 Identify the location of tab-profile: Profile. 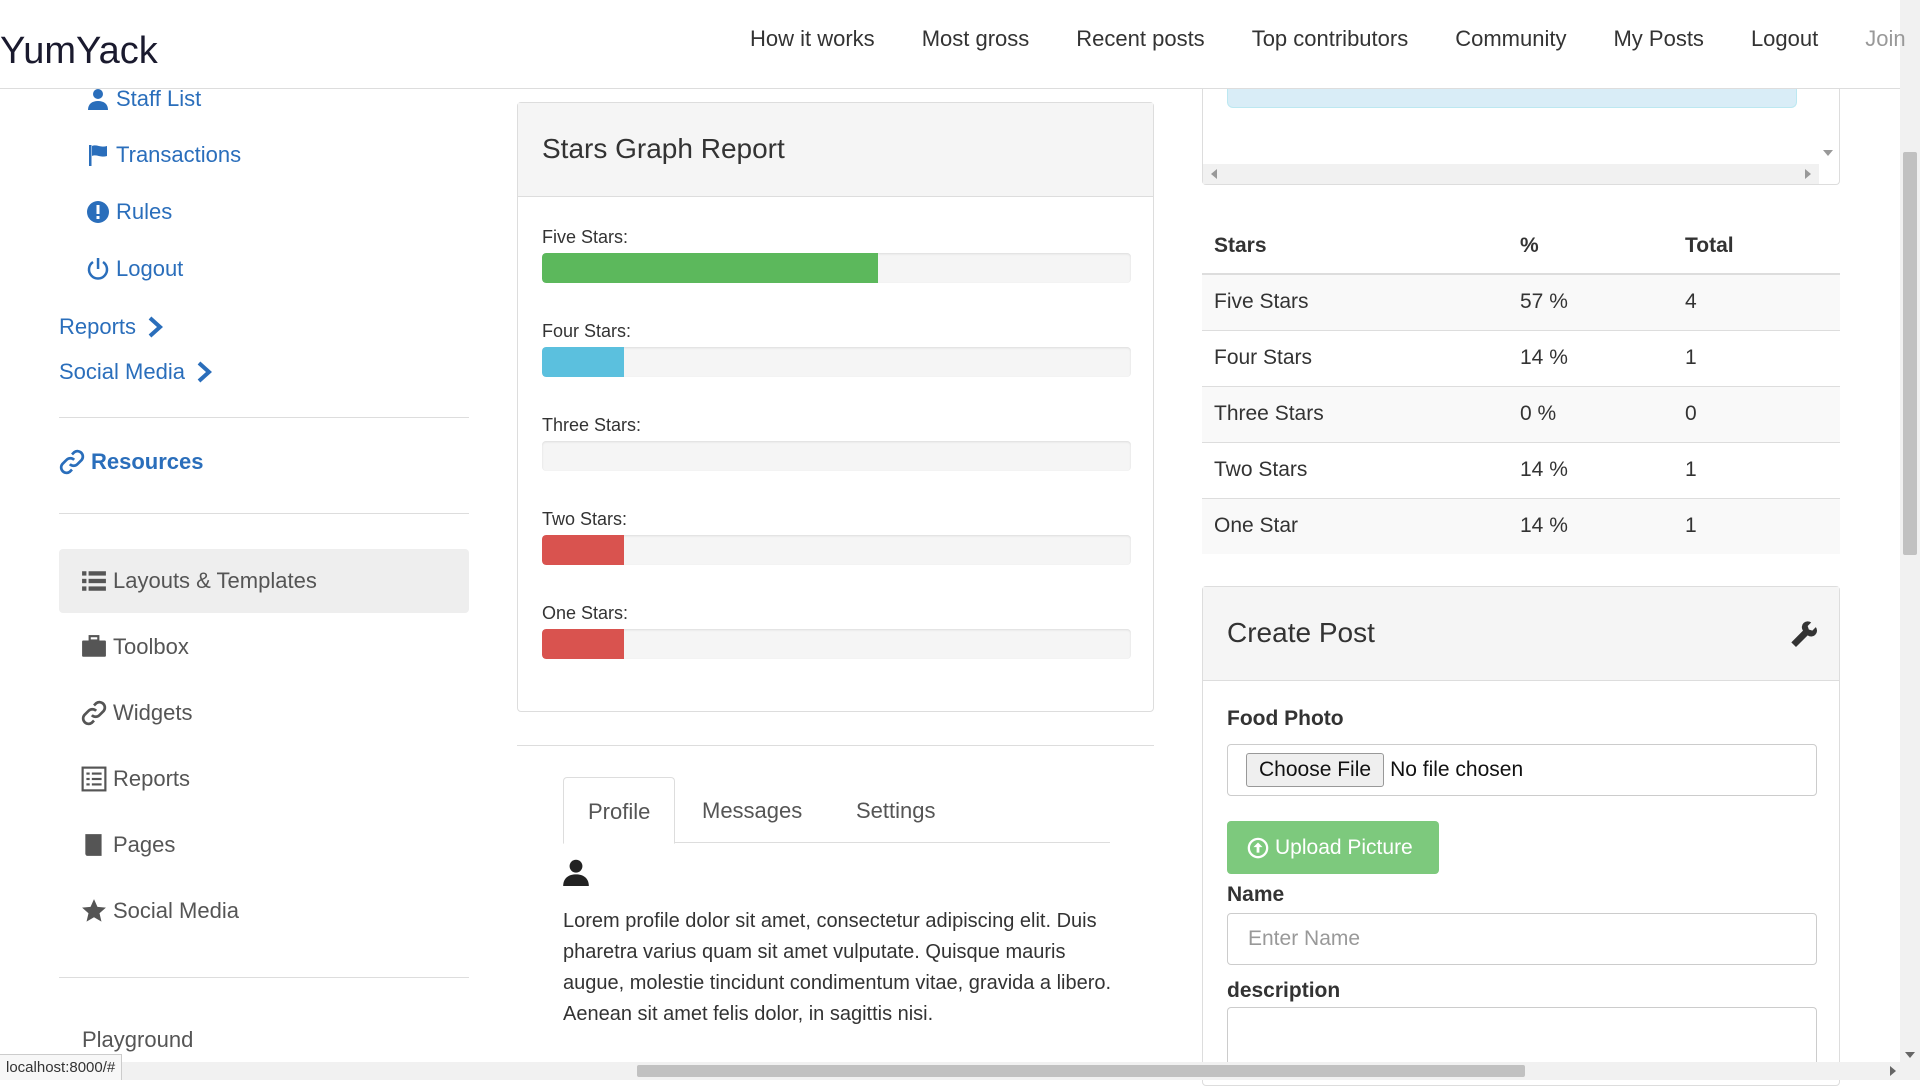
(619, 810).